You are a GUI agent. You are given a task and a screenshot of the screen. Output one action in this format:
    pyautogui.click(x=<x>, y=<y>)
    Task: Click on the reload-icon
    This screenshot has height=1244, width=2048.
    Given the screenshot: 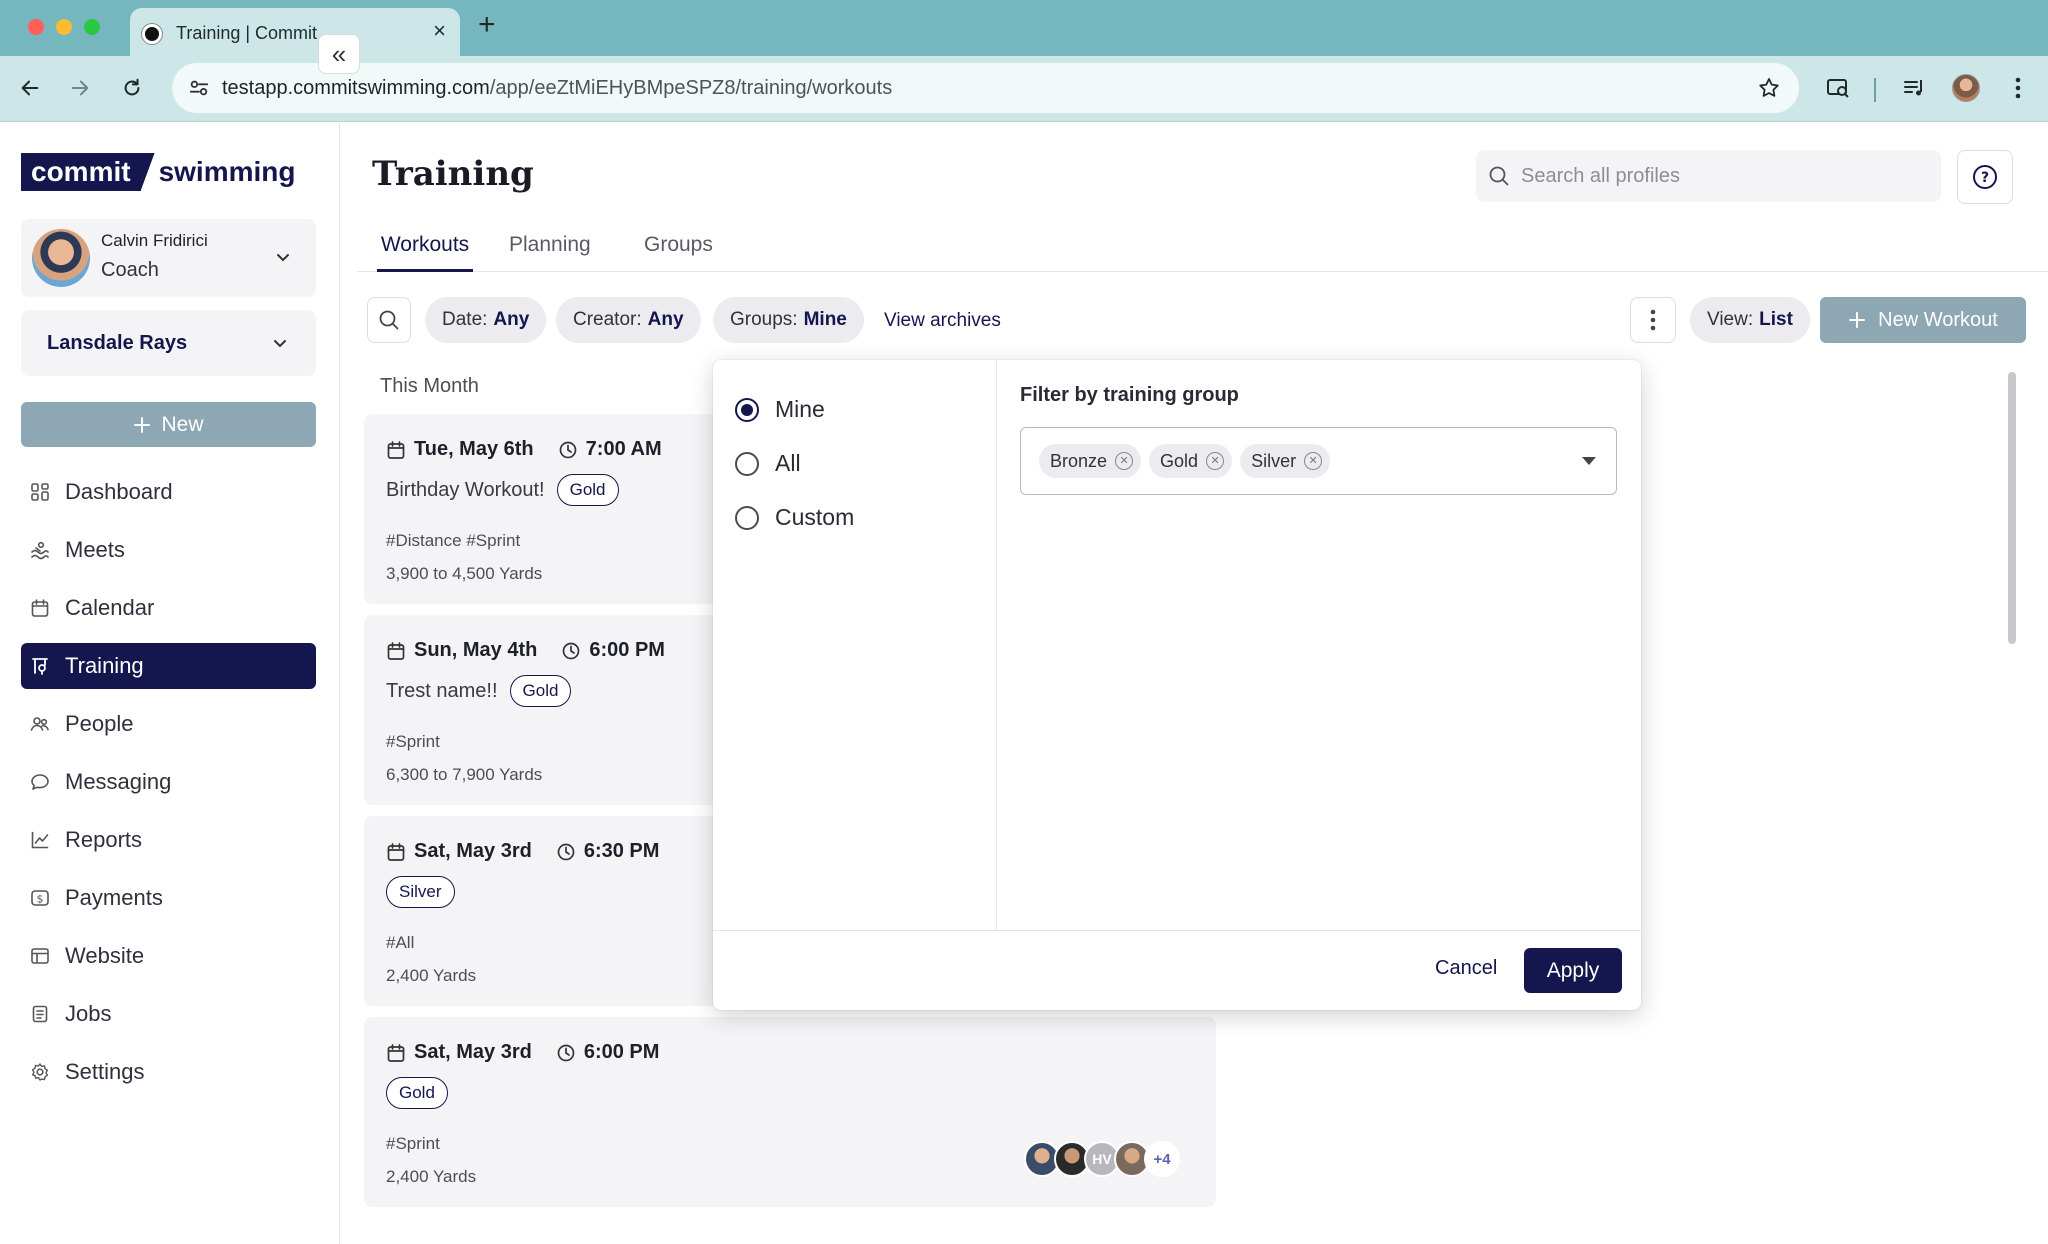 What is the action you would take?
    pyautogui.click(x=132, y=87)
    